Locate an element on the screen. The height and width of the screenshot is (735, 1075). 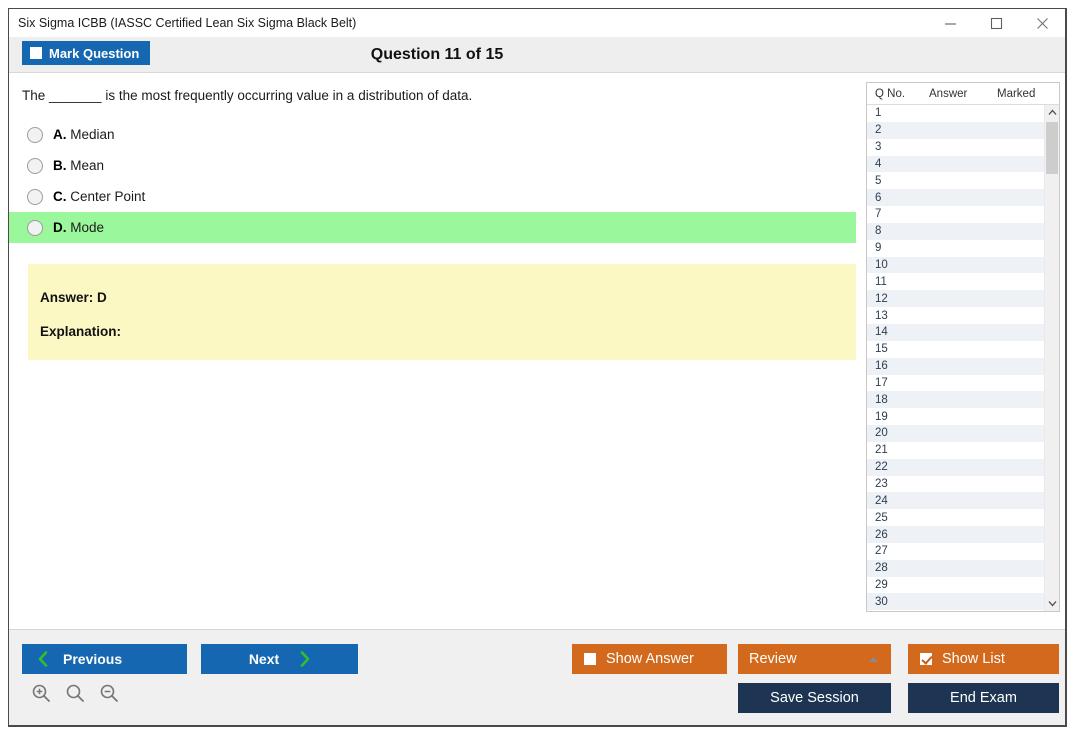
question-list-number: 16 is located at coordinates (881, 366).